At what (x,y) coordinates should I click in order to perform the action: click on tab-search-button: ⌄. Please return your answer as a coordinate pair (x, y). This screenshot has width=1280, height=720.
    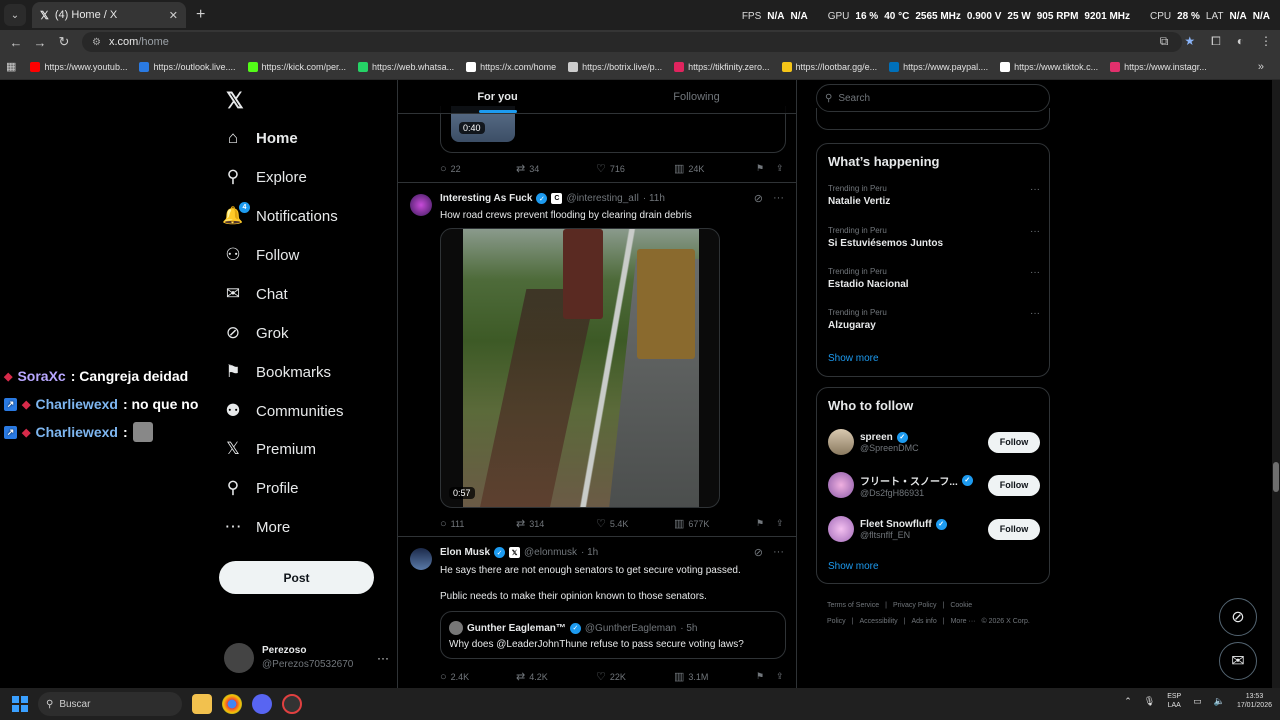
    Looking at the image, I should click on (15, 15).